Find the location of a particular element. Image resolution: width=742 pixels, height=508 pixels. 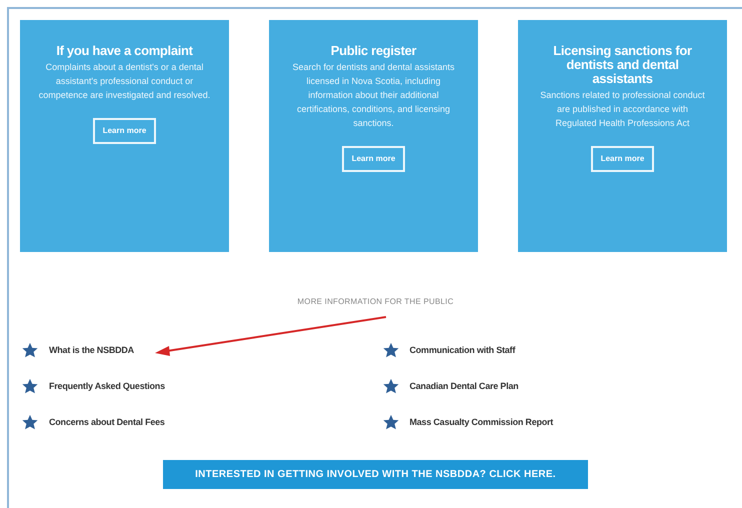

card-text: Search for dentists and dental assistants licensed in Nova Scotia, including information about their additional certifications, conditions, and licensing sanctions. is located at coordinates (373, 95).